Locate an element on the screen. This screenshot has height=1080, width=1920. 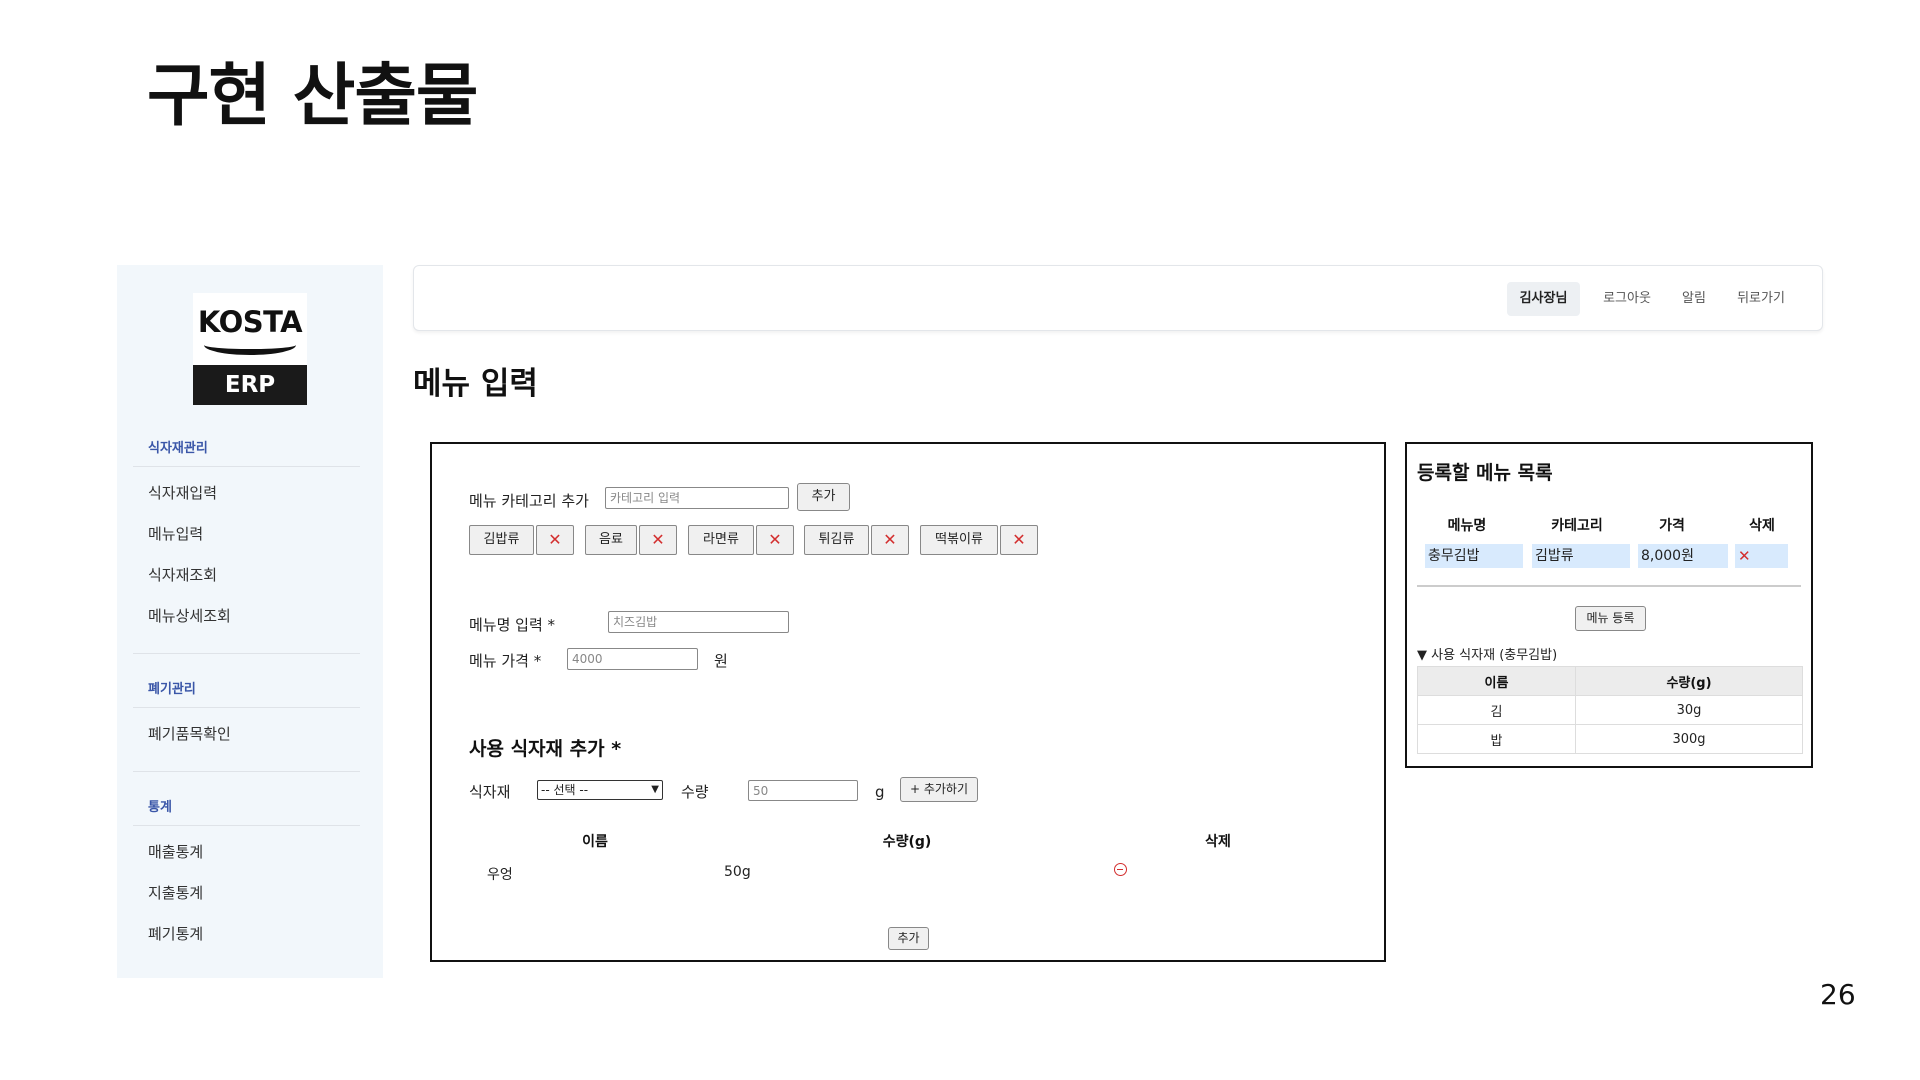
submit-add-menu-button: 추가 is located at coordinates (908, 938).